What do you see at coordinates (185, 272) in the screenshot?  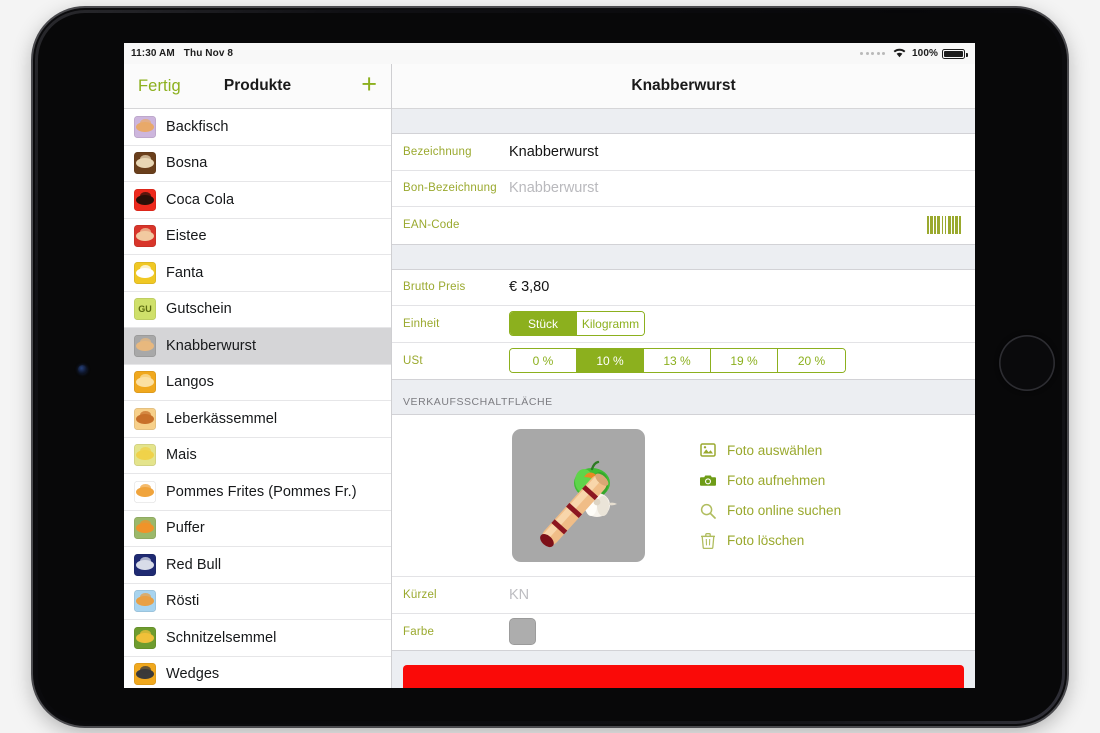 I see `product-list-item-label: Fanta` at bounding box center [185, 272].